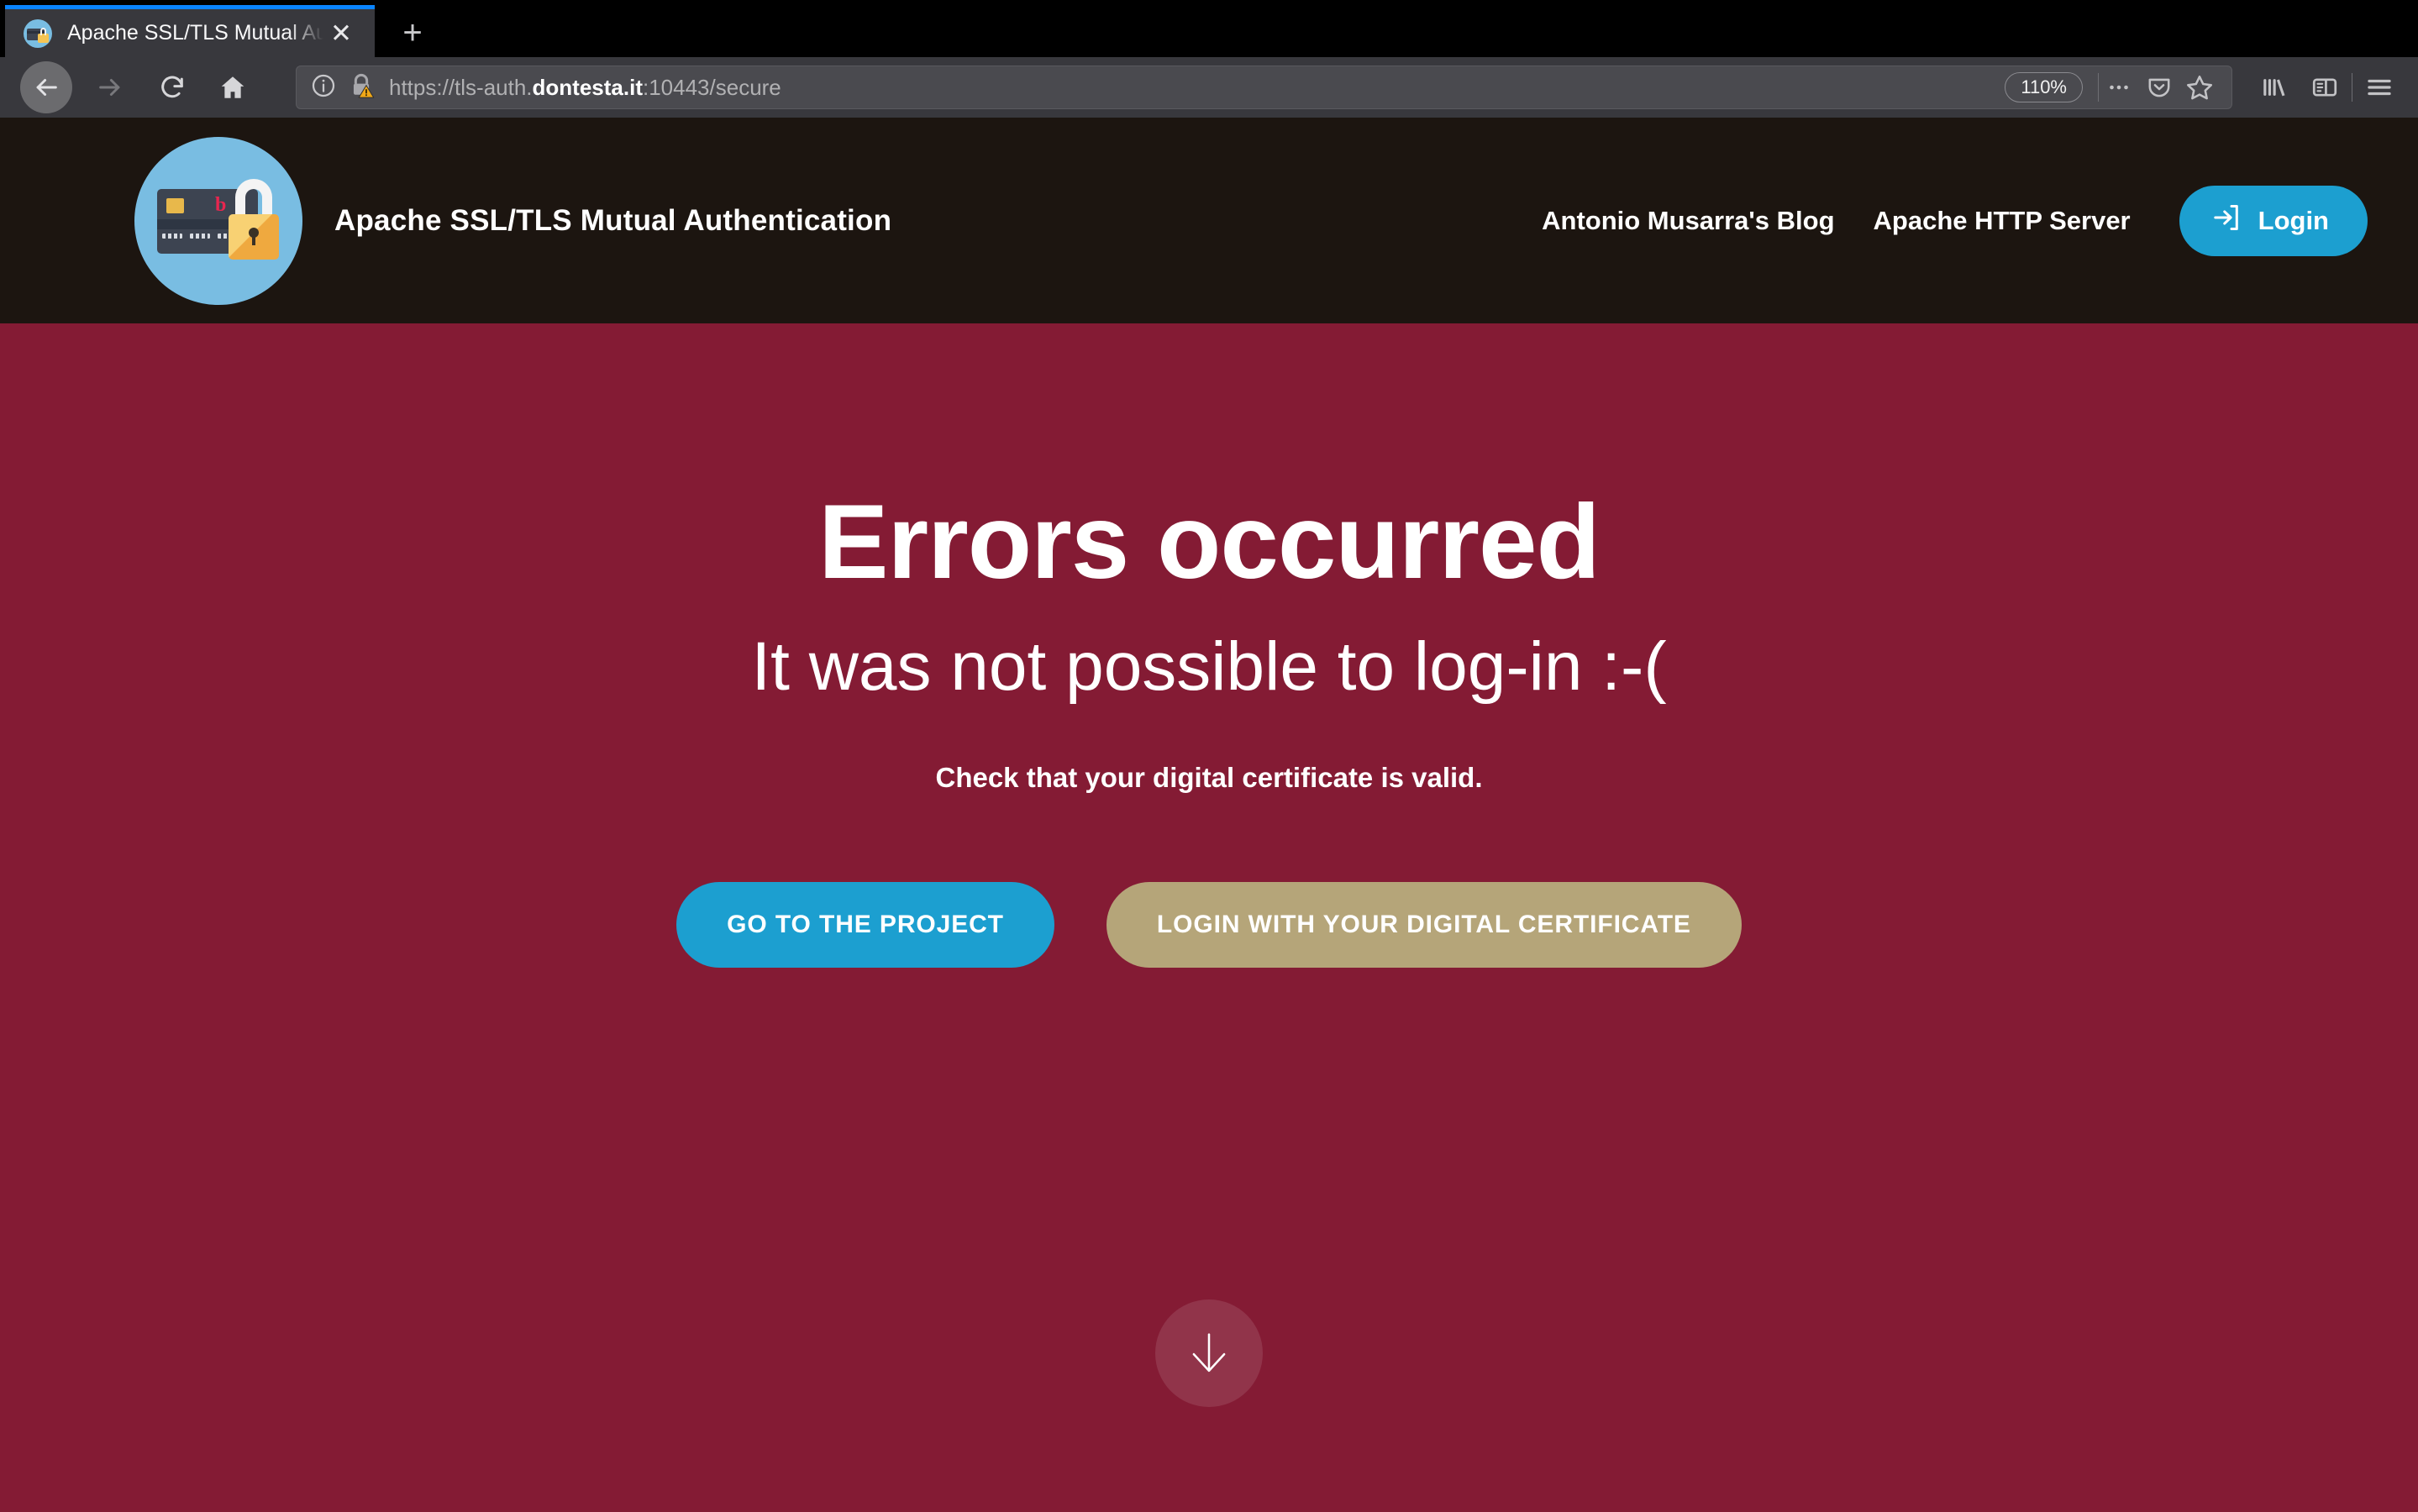 The width and height of the screenshot is (2418, 1512). What do you see at coordinates (2324, 87) in the screenshot?
I see `sidebar-toggle-icon` at bounding box center [2324, 87].